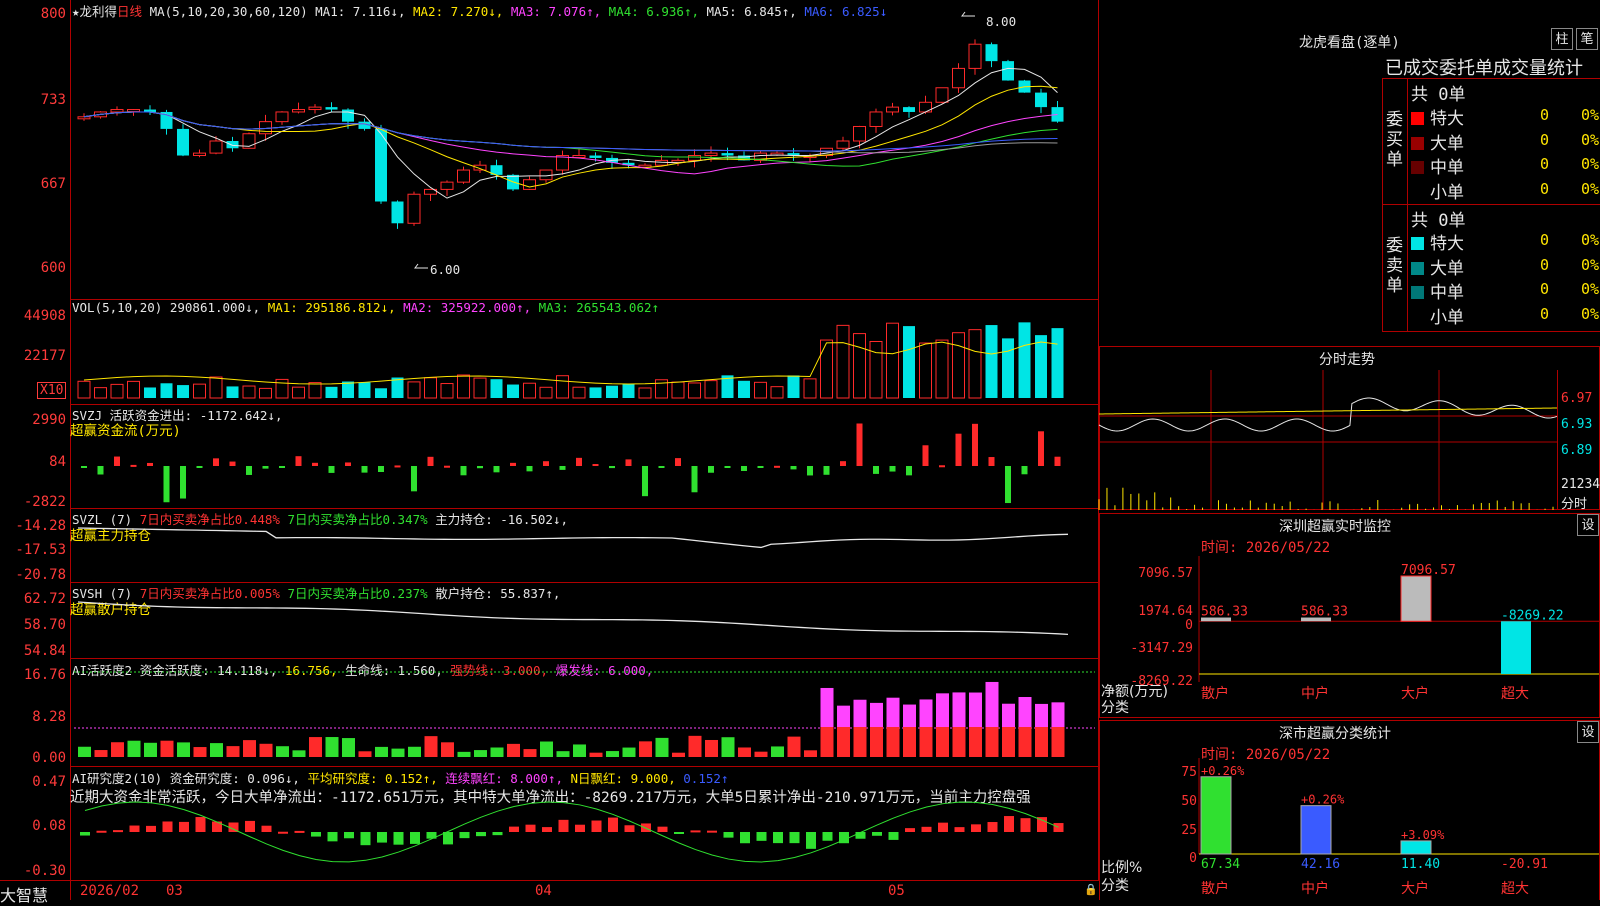 Image resolution: width=1600 pixels, height=906 pixels. Describe the element at coordinates (1589, 313) in the screenshot. I see `sell-pct-4: 0%` at that location.